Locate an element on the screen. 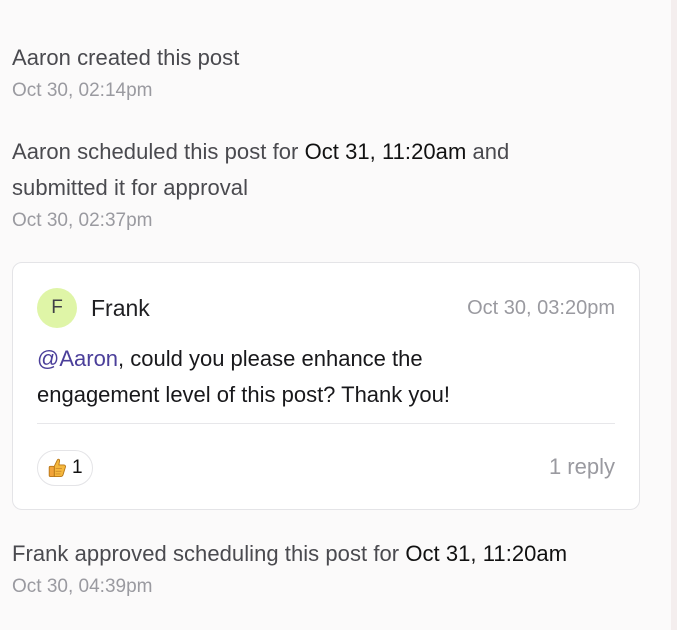 The image size is (677, 630). comment-header: F Frank Oct 30, 03:20pm is located at coordinates (326, 308).